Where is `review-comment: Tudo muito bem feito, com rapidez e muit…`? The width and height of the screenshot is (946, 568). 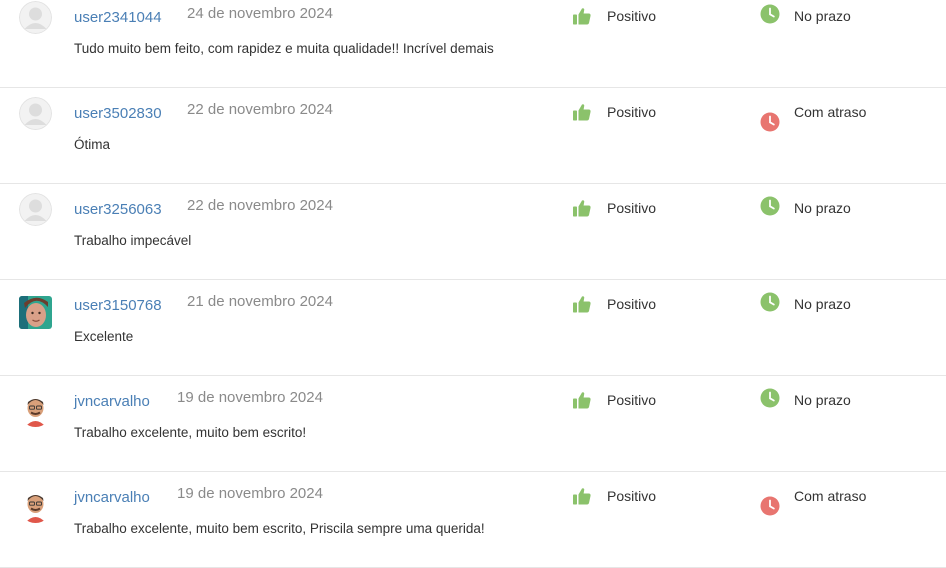 review-comment: Tudo muito bem feito, com rapidez e muit… is located at coordinates (284, 48).